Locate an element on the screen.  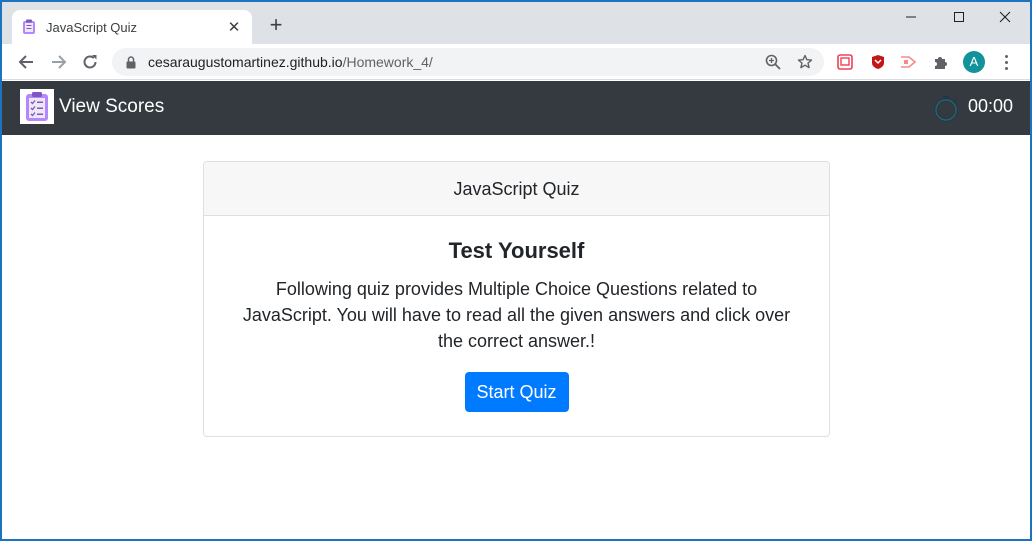
card-header: JavaScript Quiz is located at coordinates (516, 189).